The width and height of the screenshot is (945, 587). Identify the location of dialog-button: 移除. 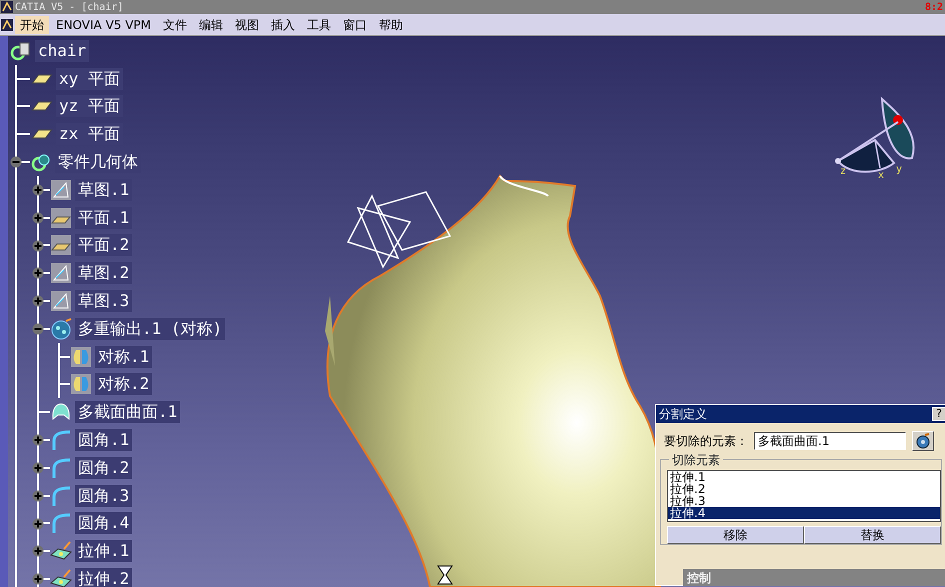
(735, 535).